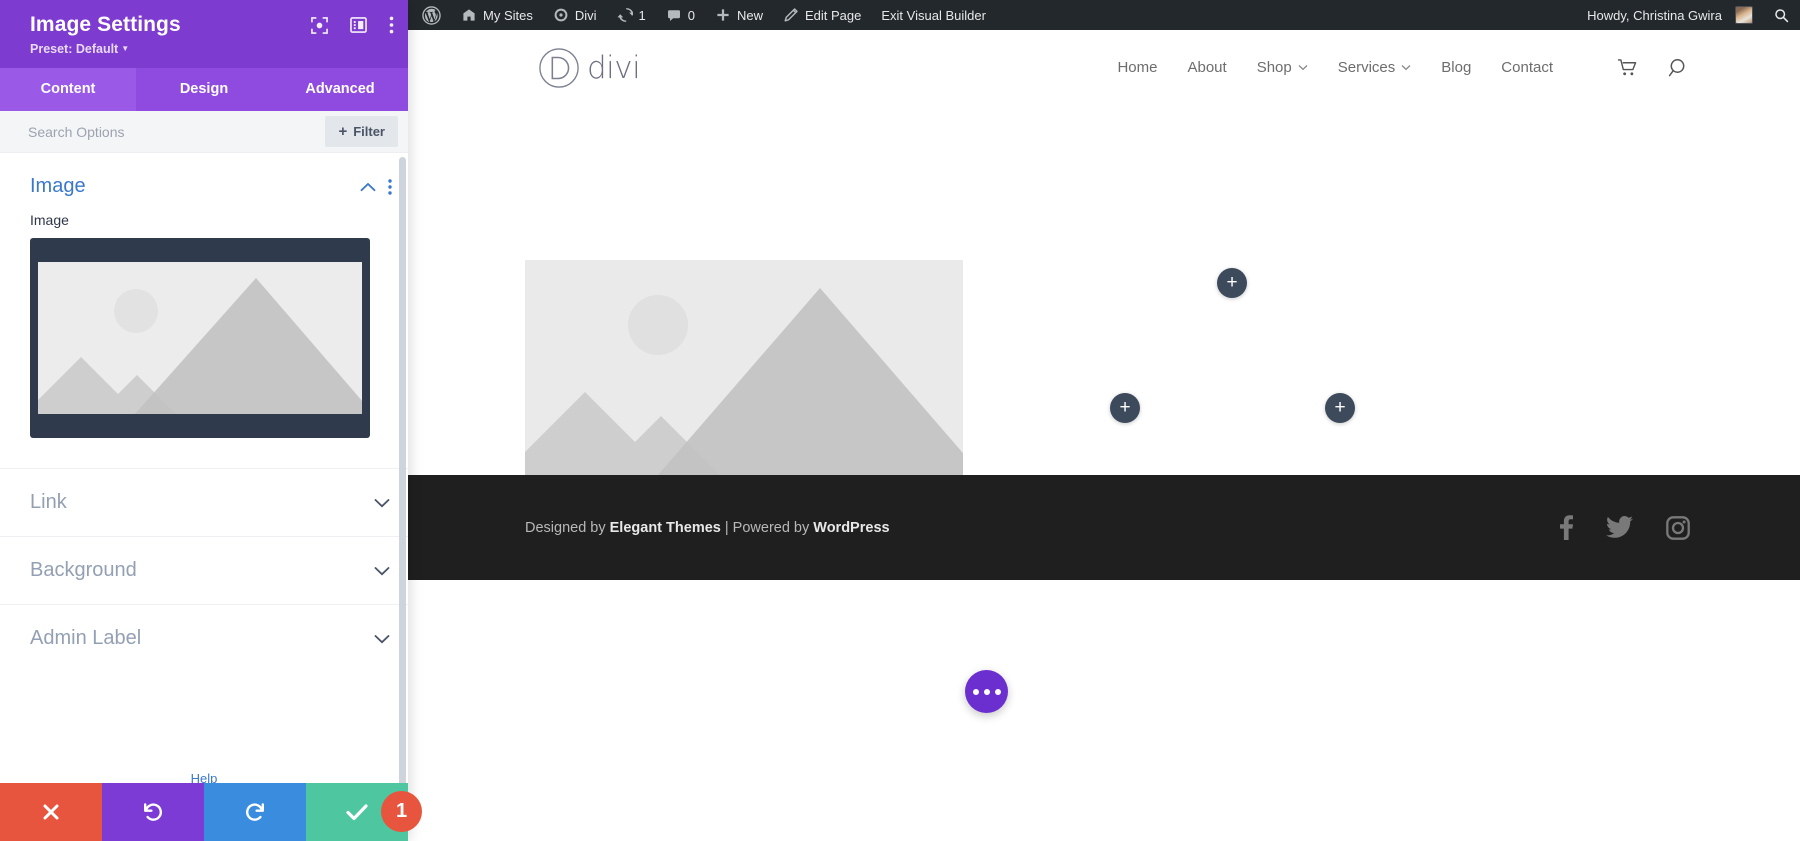 This screenshot has height=841, width=1800. I want to click on footer-credit-brand-elegant-themes: Elegant Themes, so click(665, 528).